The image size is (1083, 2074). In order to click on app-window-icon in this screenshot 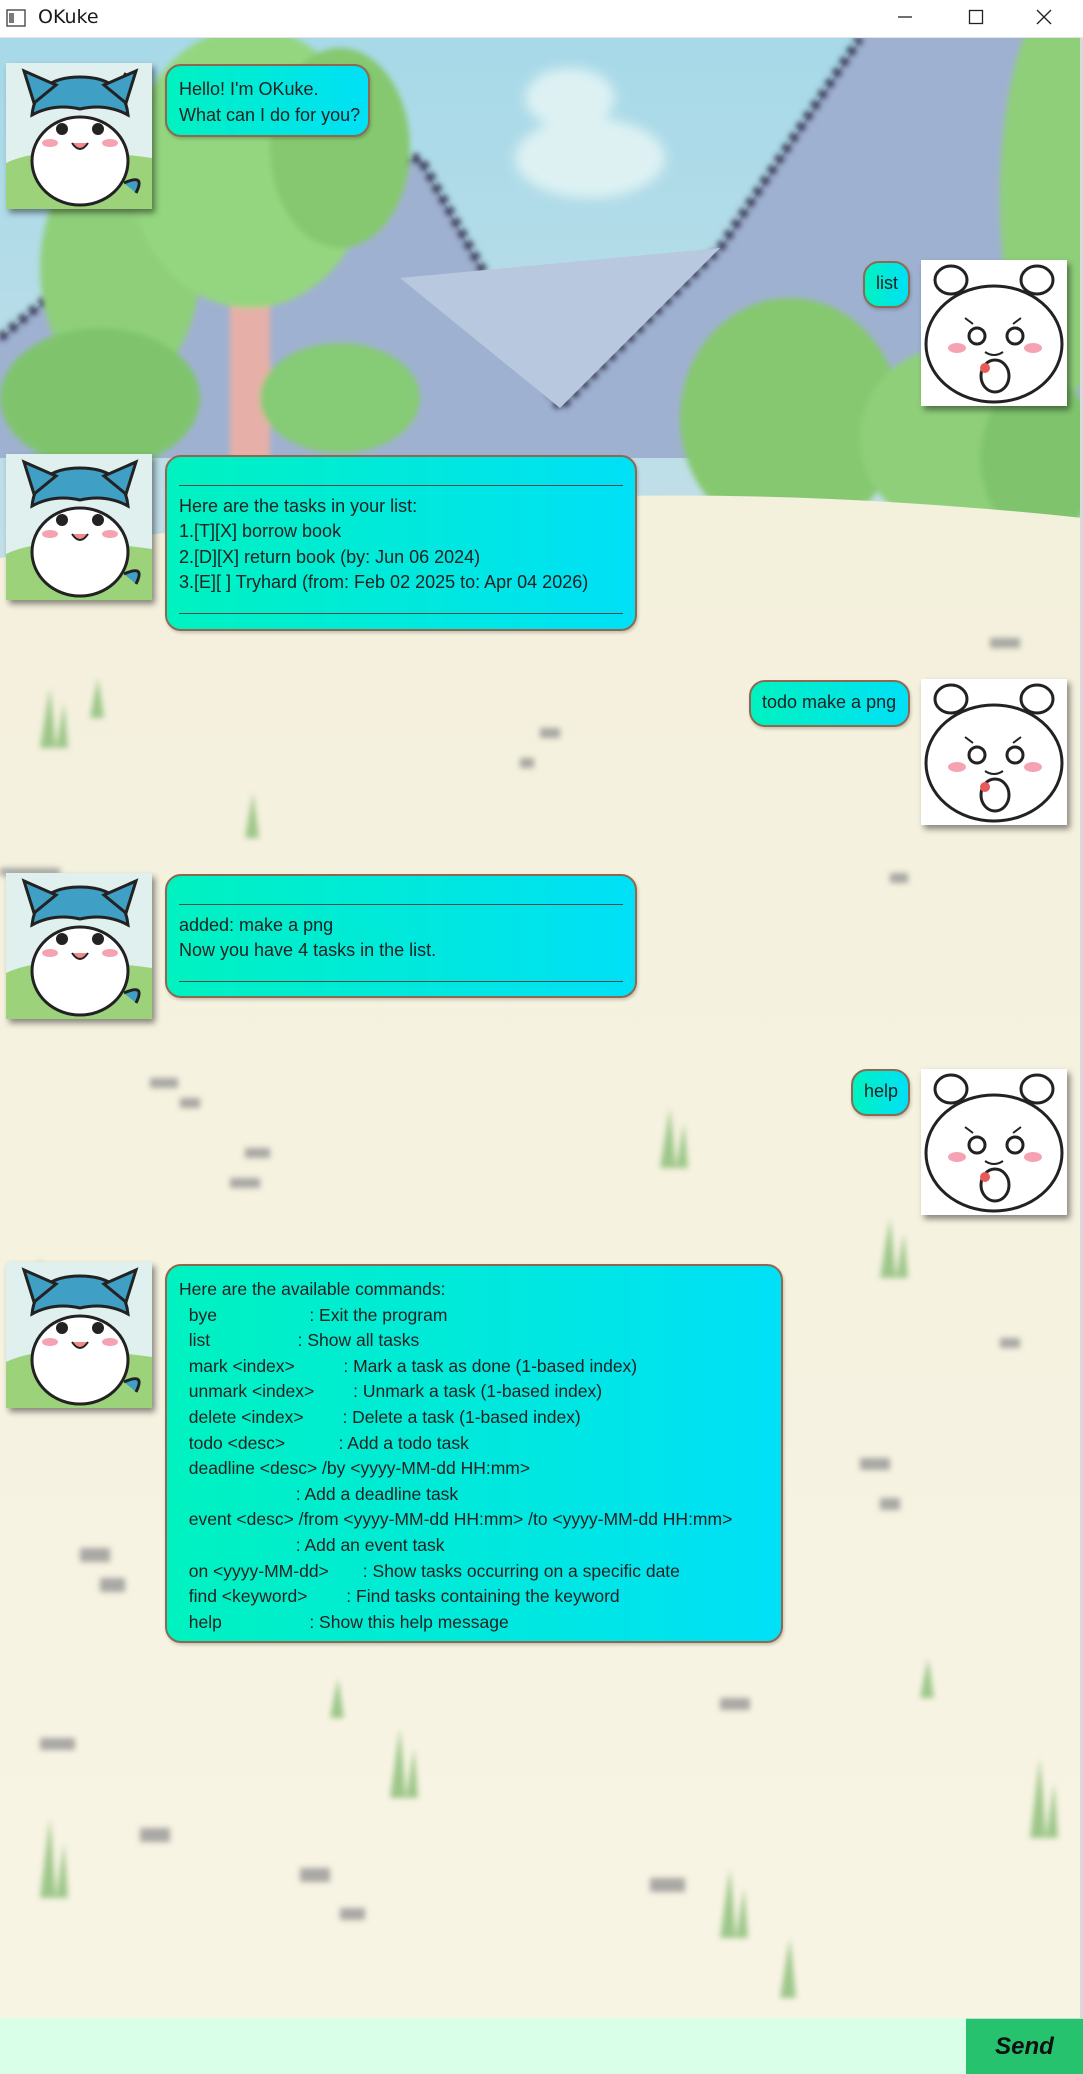, I will do `click(16, 18)`.